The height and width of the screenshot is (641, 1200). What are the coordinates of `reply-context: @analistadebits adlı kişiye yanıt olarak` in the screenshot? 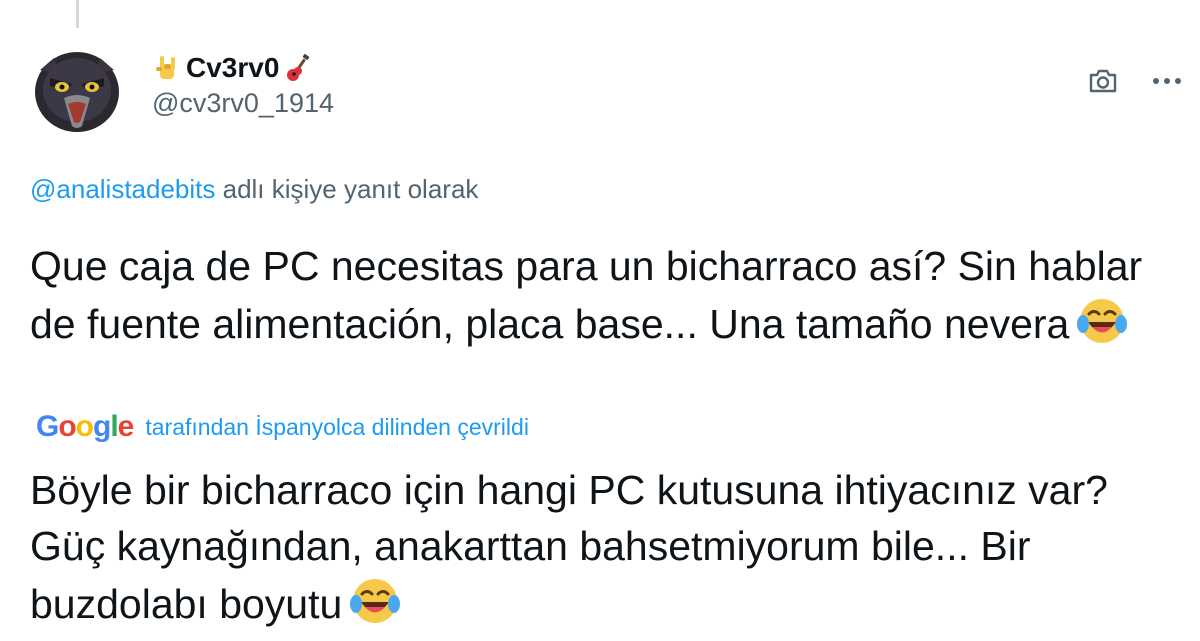 It's located at (254, 189).